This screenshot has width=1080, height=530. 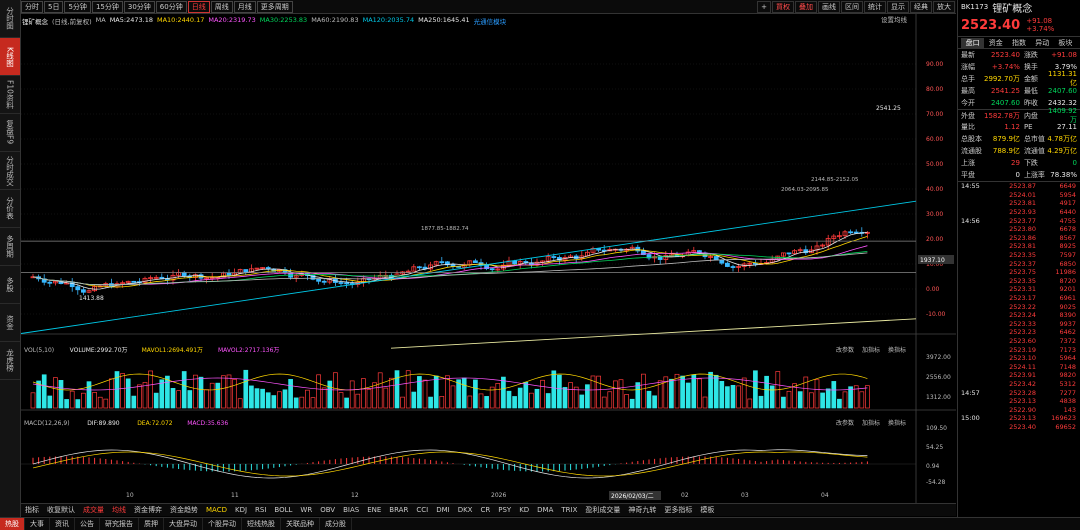 I want to click on bottom-tab-3: 公告, so click(x=87, y=524).